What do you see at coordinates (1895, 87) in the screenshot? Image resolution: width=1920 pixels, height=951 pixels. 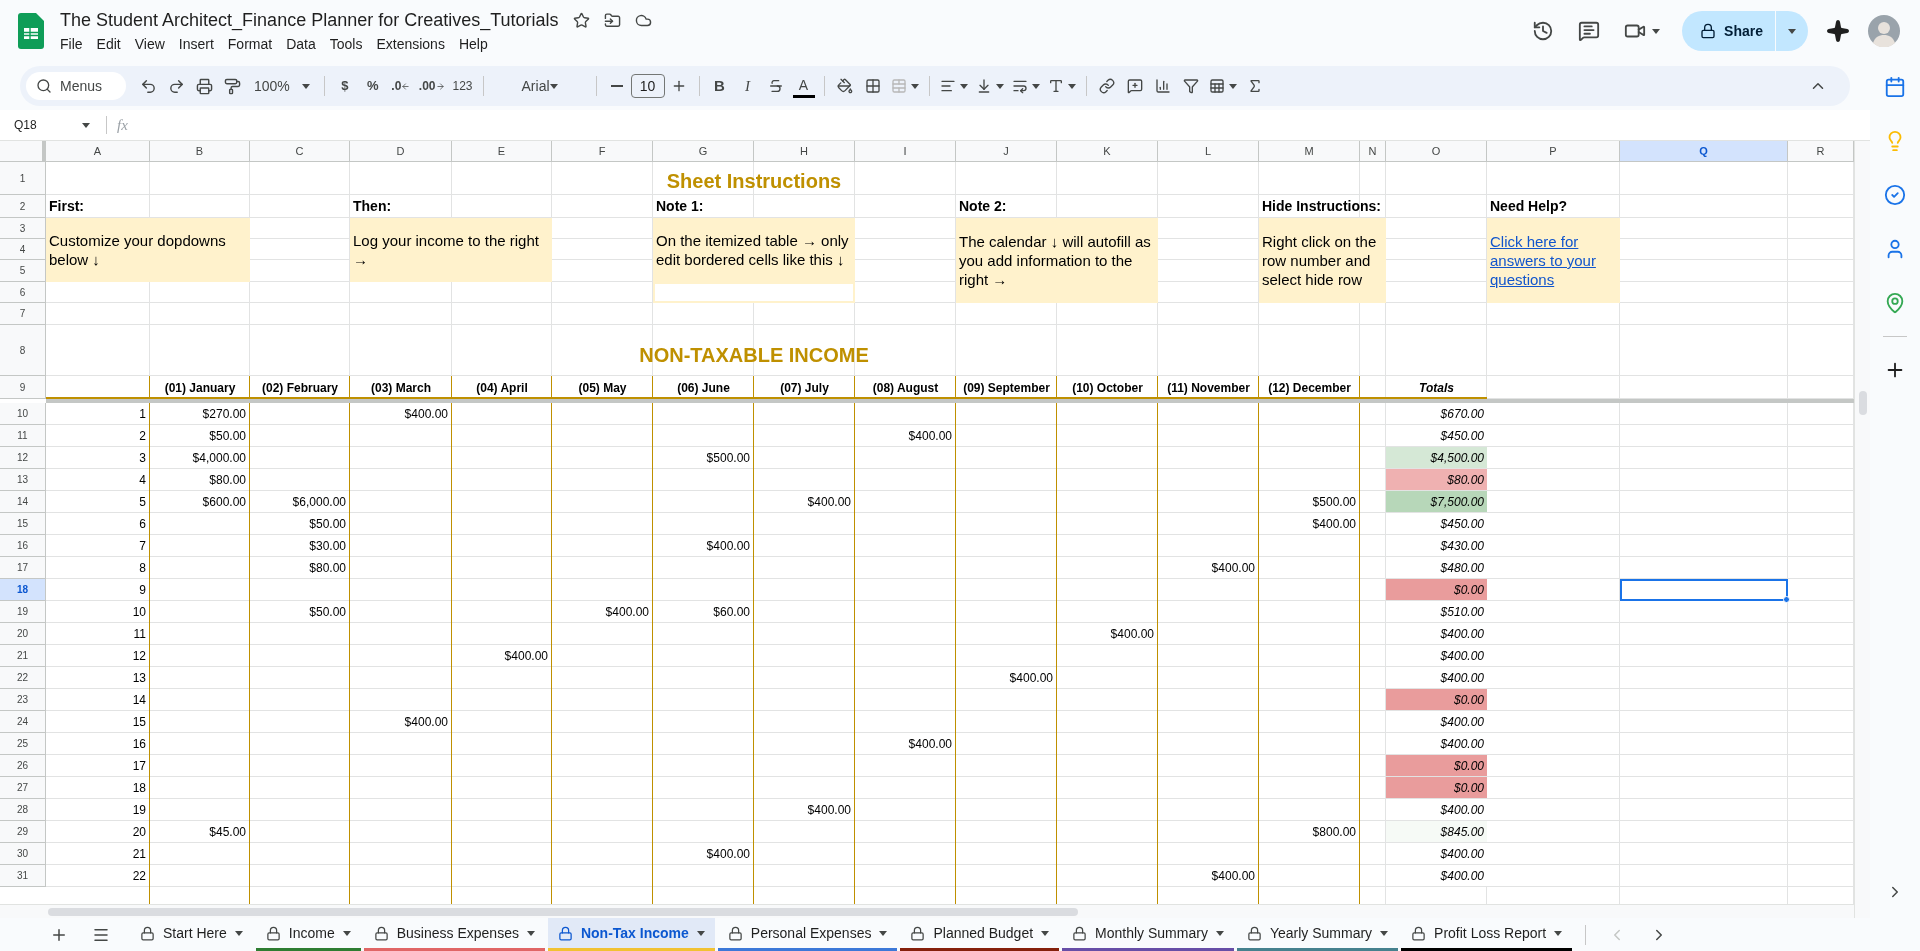 I see `calendar-icon` at bounding box center [1895, 87].